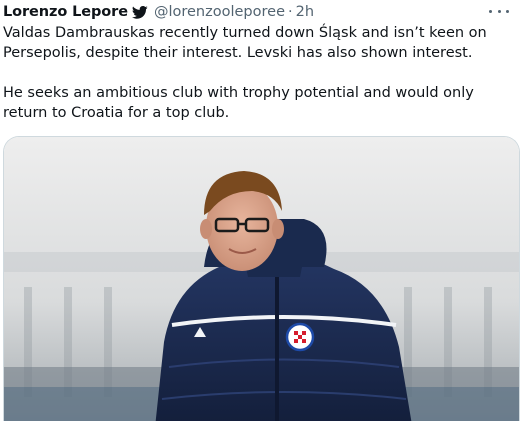 This screenshot has height=421, width=523. Describe the element at coordinates (65, 12) in the screenshot. I see `author-name: Lorenzo Lepore` at that location.